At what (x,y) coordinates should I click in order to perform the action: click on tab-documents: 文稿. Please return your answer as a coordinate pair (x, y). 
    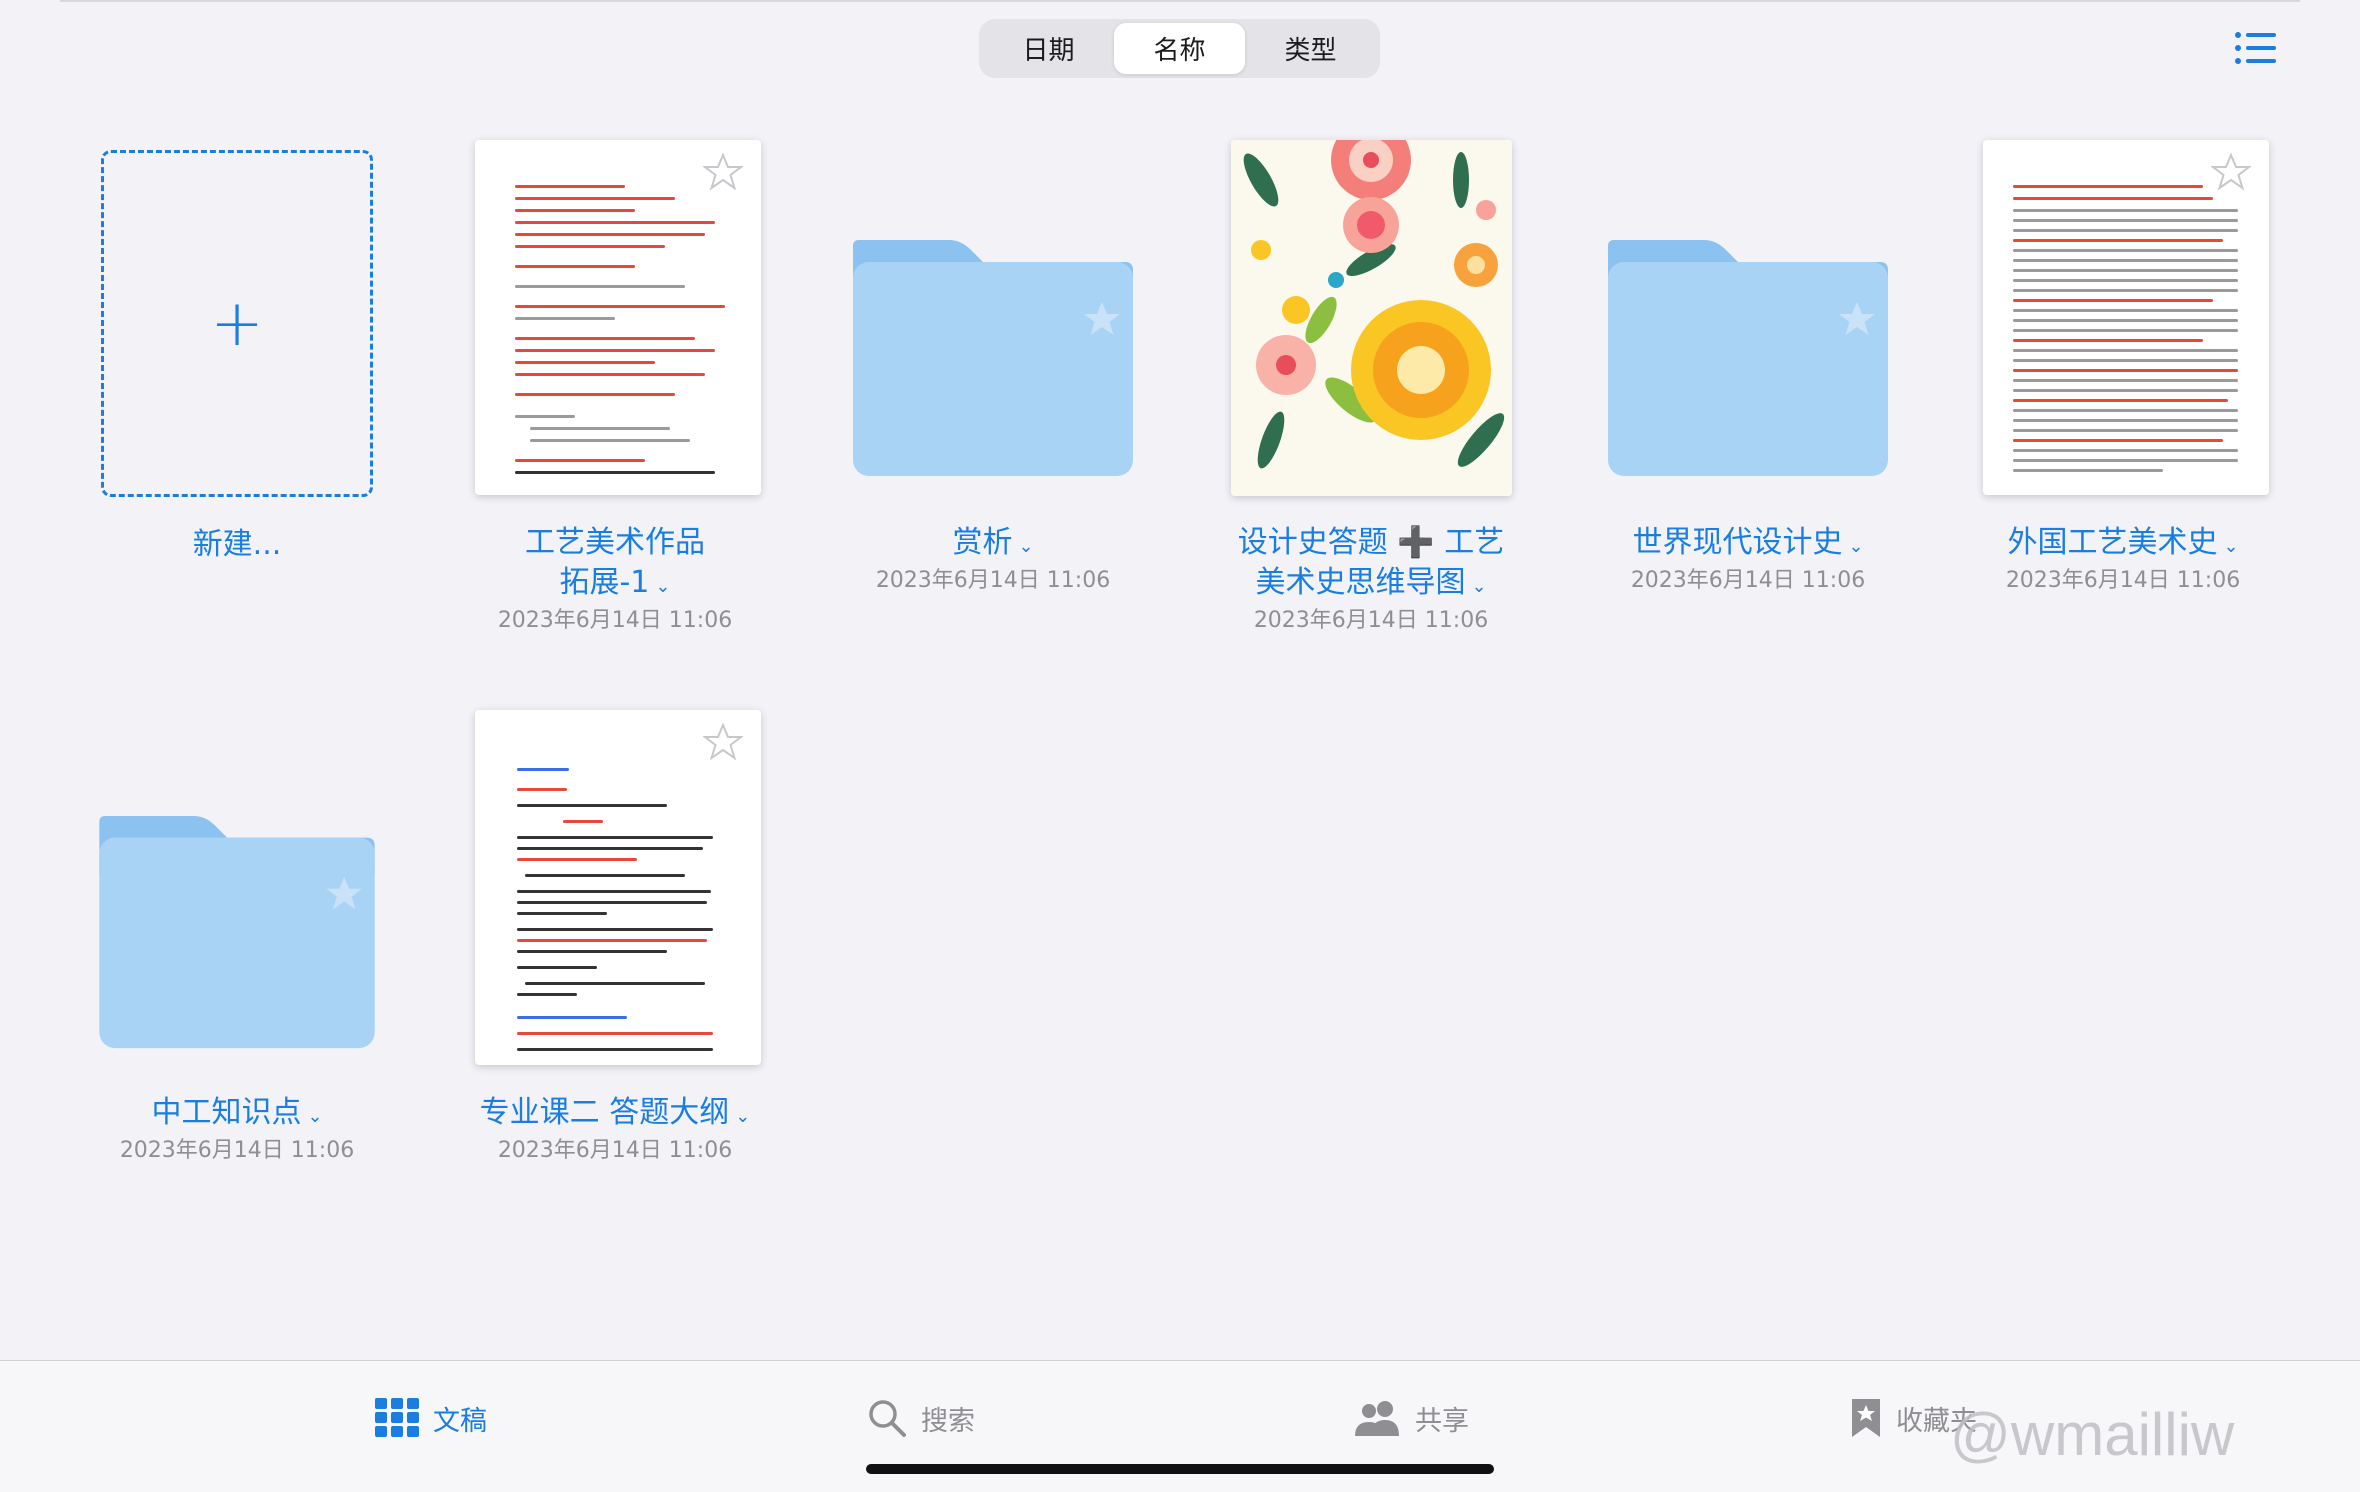
    Looking at the image, I should click on (431, 1418).